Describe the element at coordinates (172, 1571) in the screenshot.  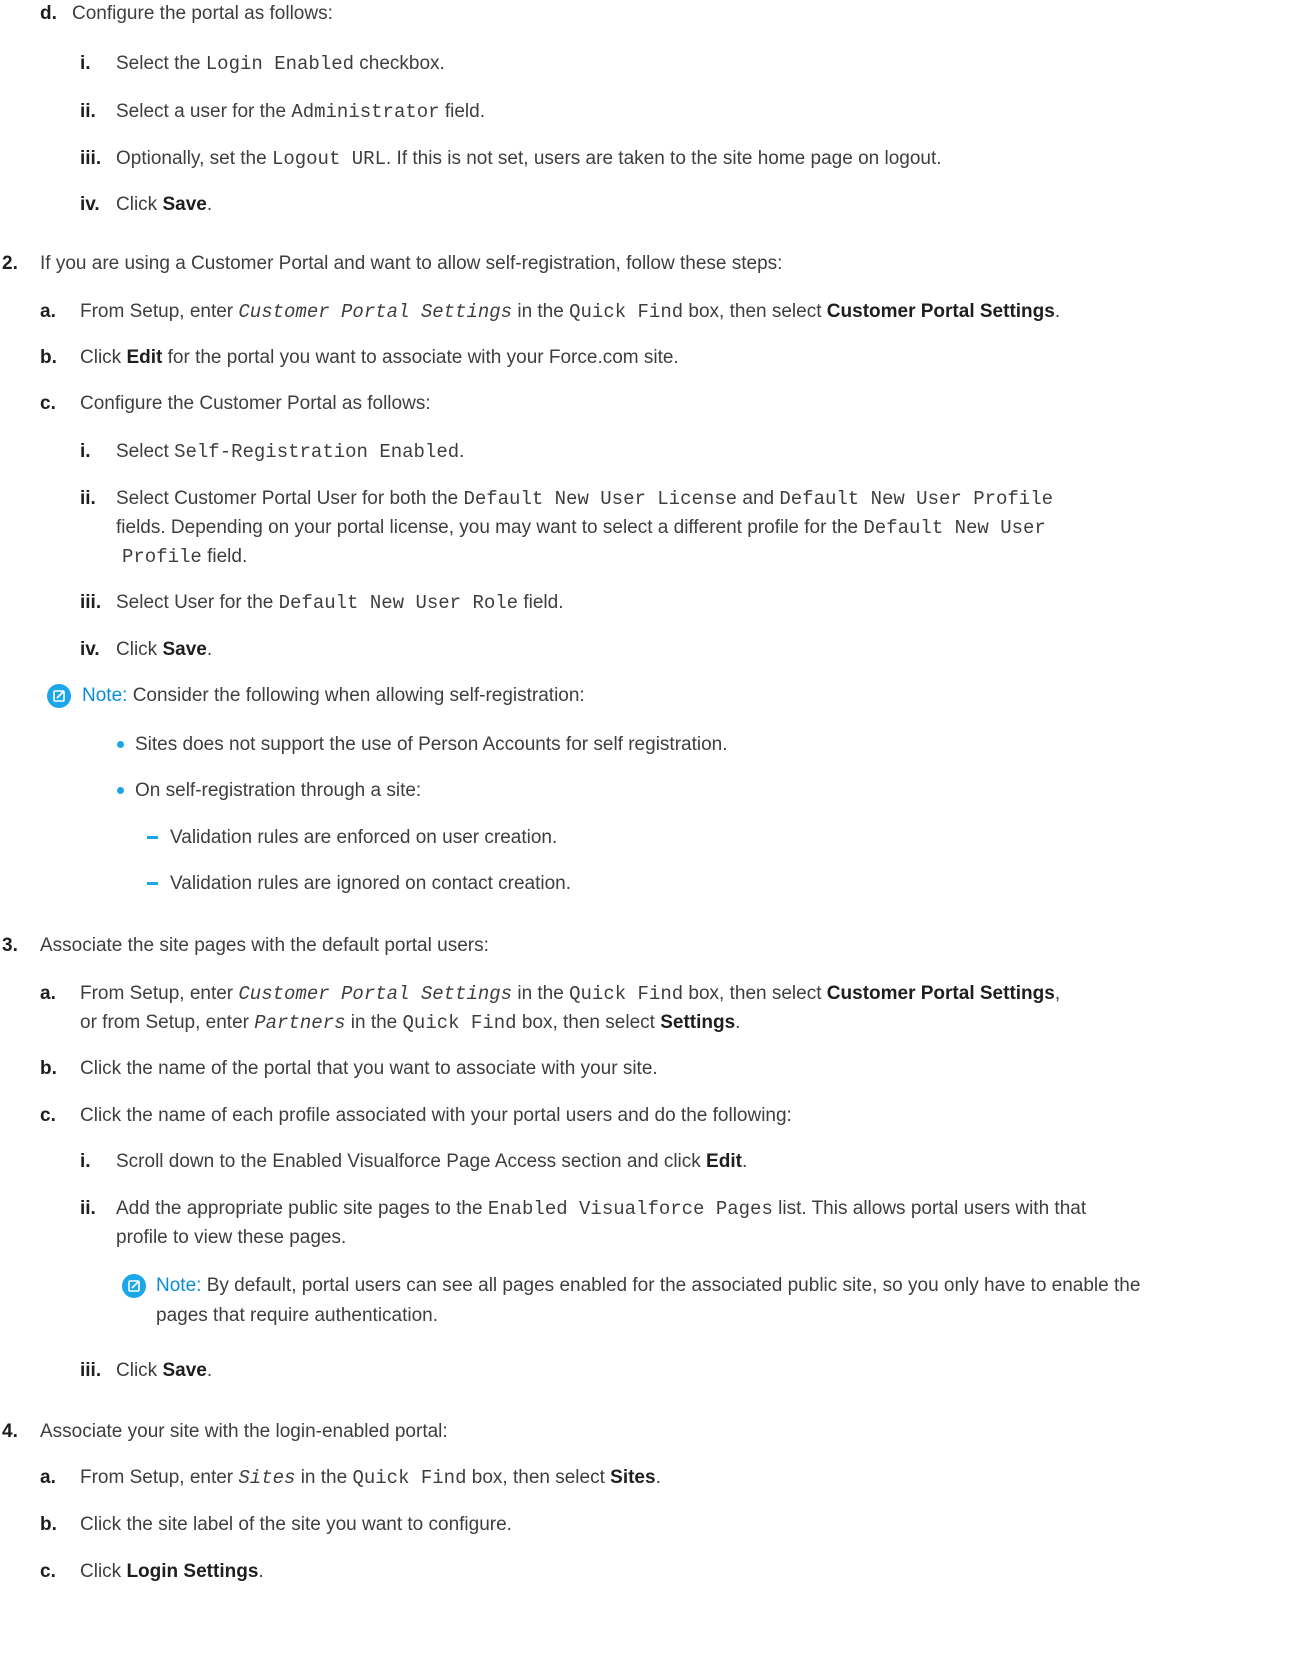
I see `step-text: Click Login Settings.` at that location.